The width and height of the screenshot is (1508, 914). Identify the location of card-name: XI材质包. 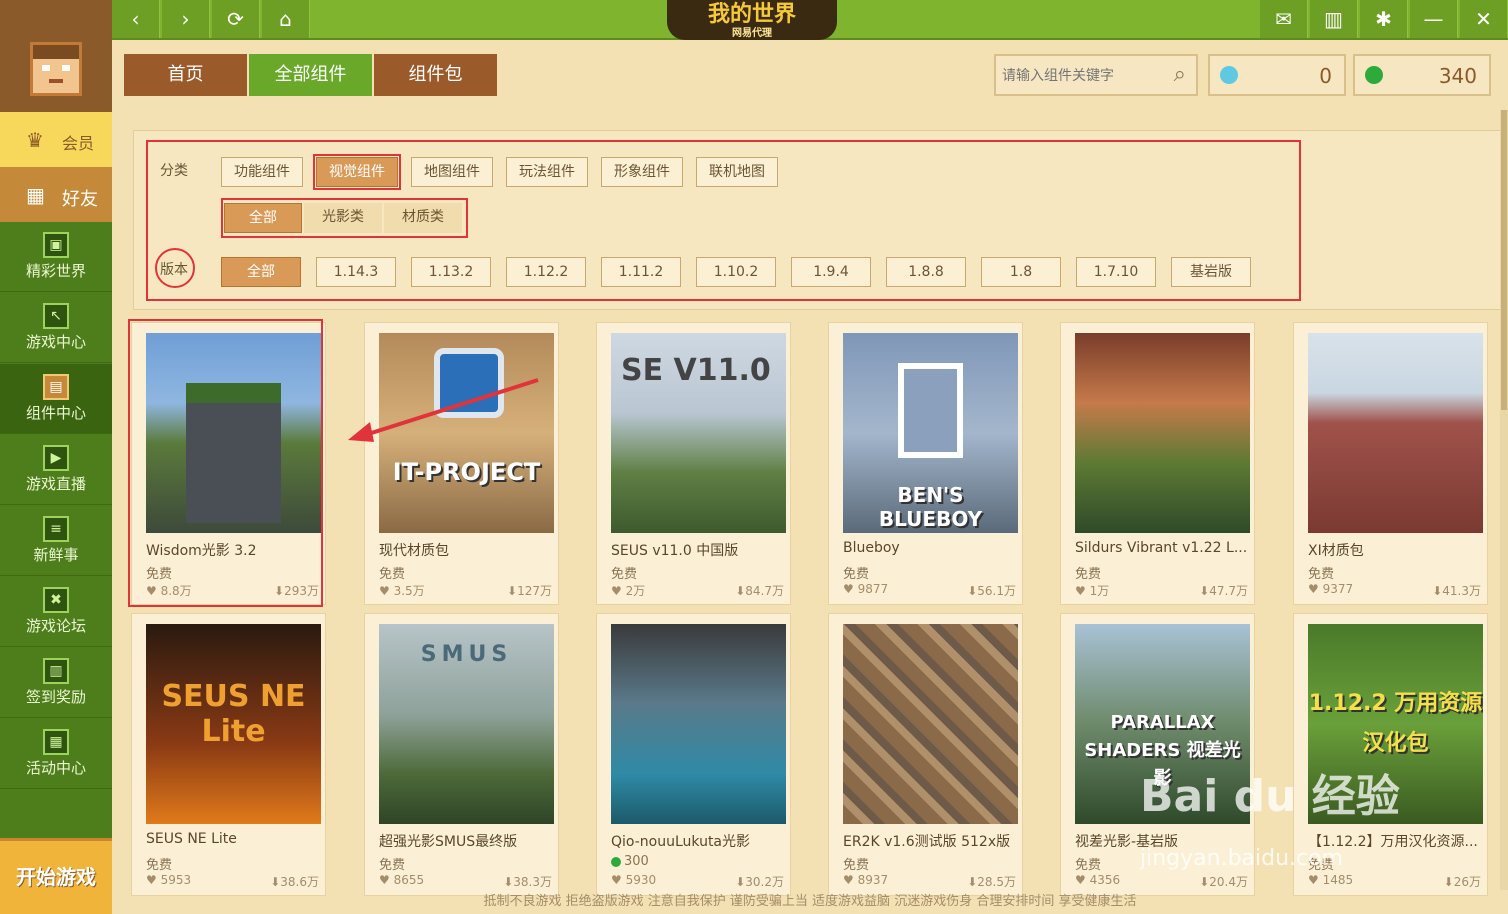
(1336, 551).